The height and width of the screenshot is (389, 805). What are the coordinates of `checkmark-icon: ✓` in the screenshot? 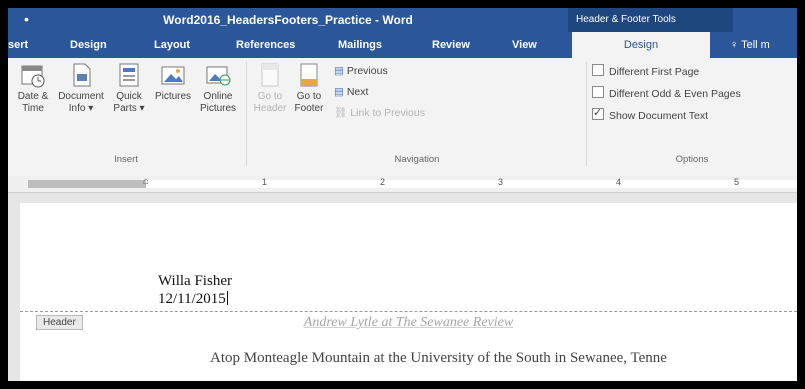 It's located at (598, 113).